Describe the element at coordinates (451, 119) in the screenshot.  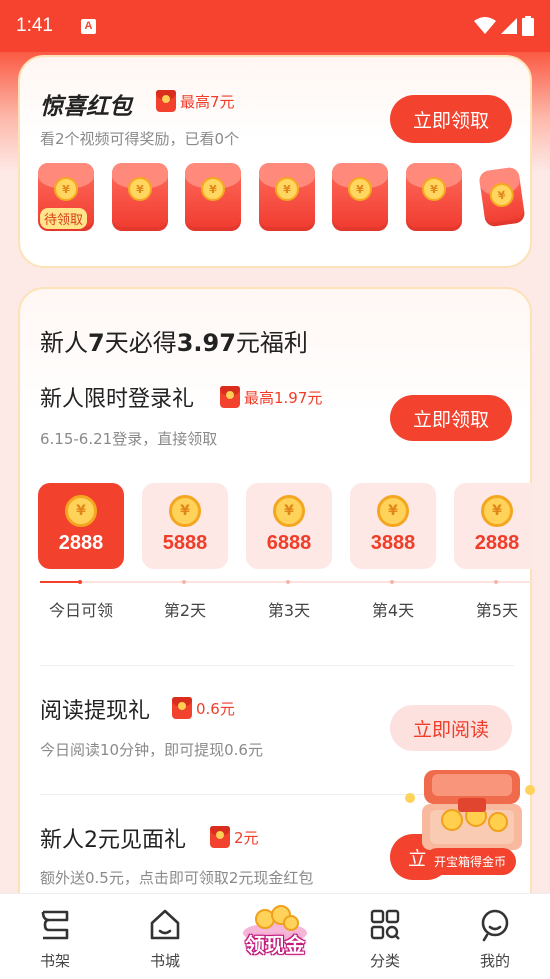
I see `surprise-claim-button: 立即领取` at that location.